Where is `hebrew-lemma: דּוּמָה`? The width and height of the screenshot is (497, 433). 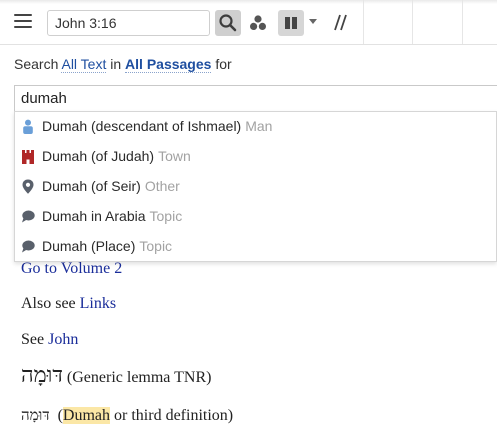
hebrew-lemma: דּוּמָה is located at coordinates (42, 375).